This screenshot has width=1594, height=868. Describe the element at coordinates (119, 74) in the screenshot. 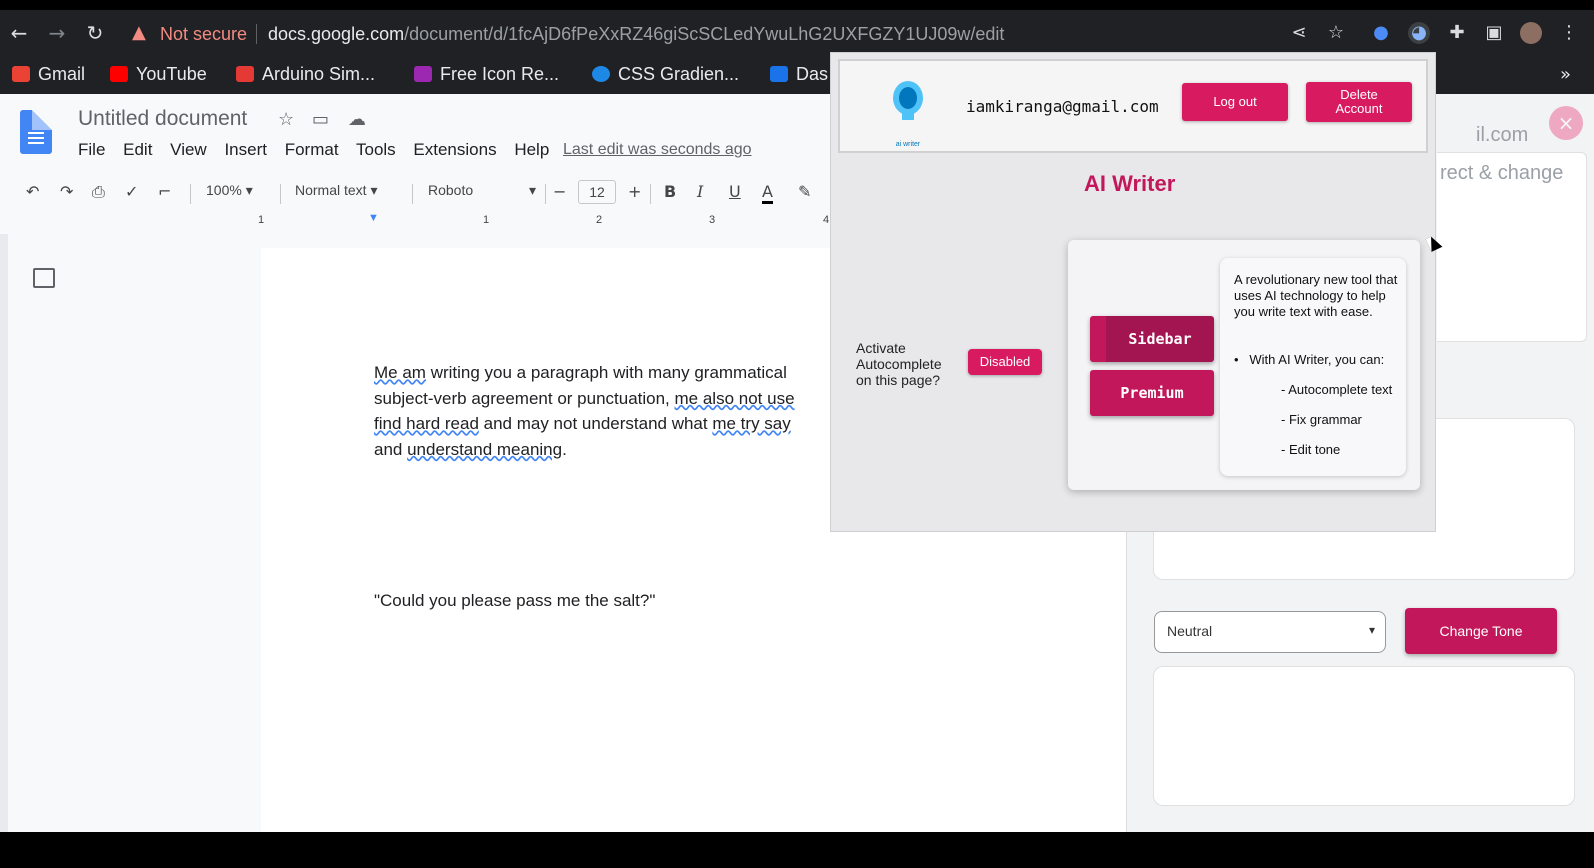

I see `youtube-icon` at that location.